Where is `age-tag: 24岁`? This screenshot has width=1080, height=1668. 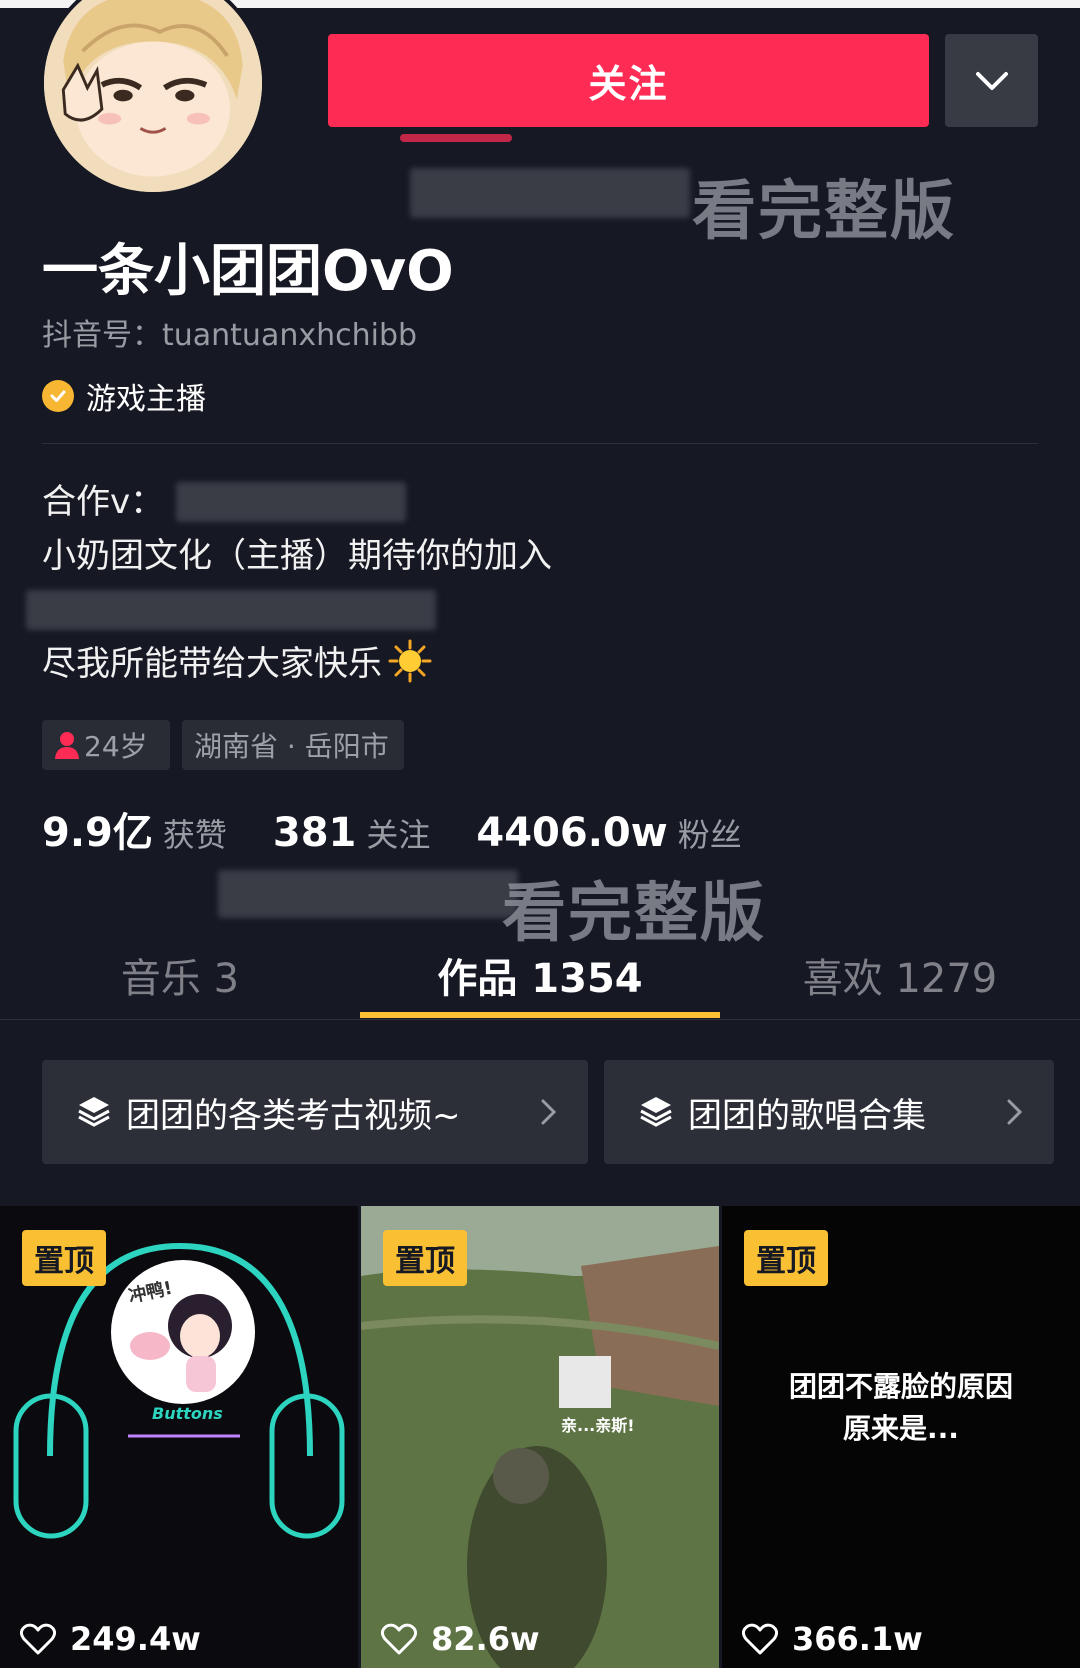
age-tag: 24岁 is located at coordinates (106, 745).